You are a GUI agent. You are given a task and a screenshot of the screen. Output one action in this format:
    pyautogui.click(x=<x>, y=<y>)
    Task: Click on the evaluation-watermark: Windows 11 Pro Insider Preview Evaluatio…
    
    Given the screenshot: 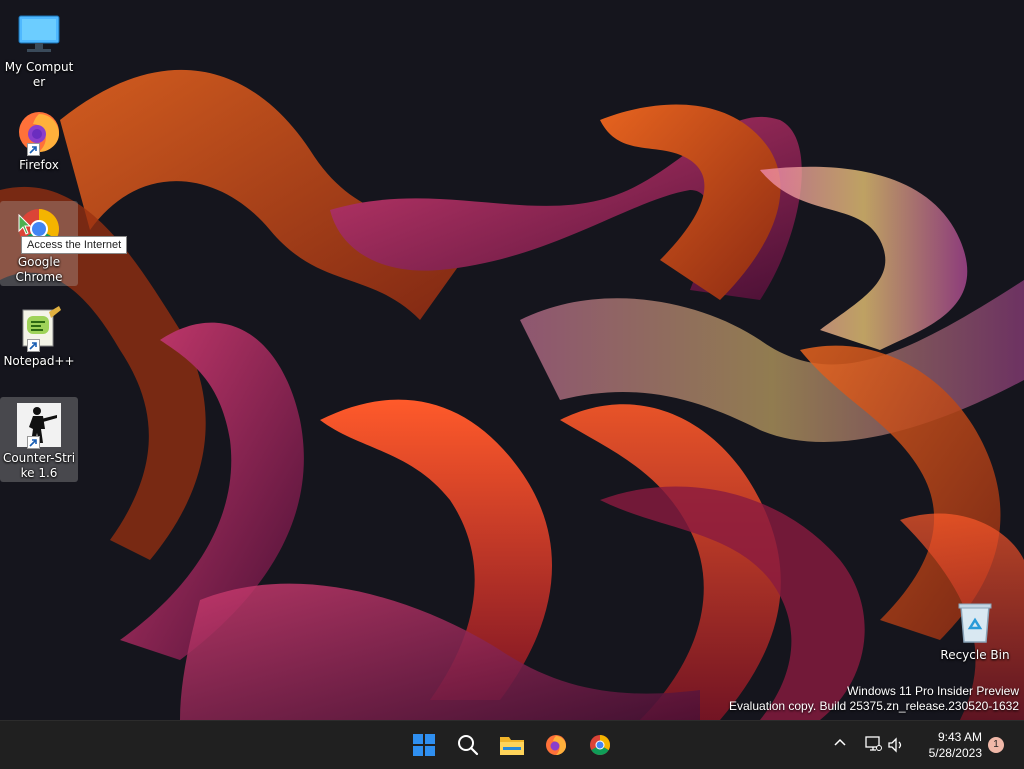 What is the action you would take?
    pyautogui.click(x=874, y=699)
    